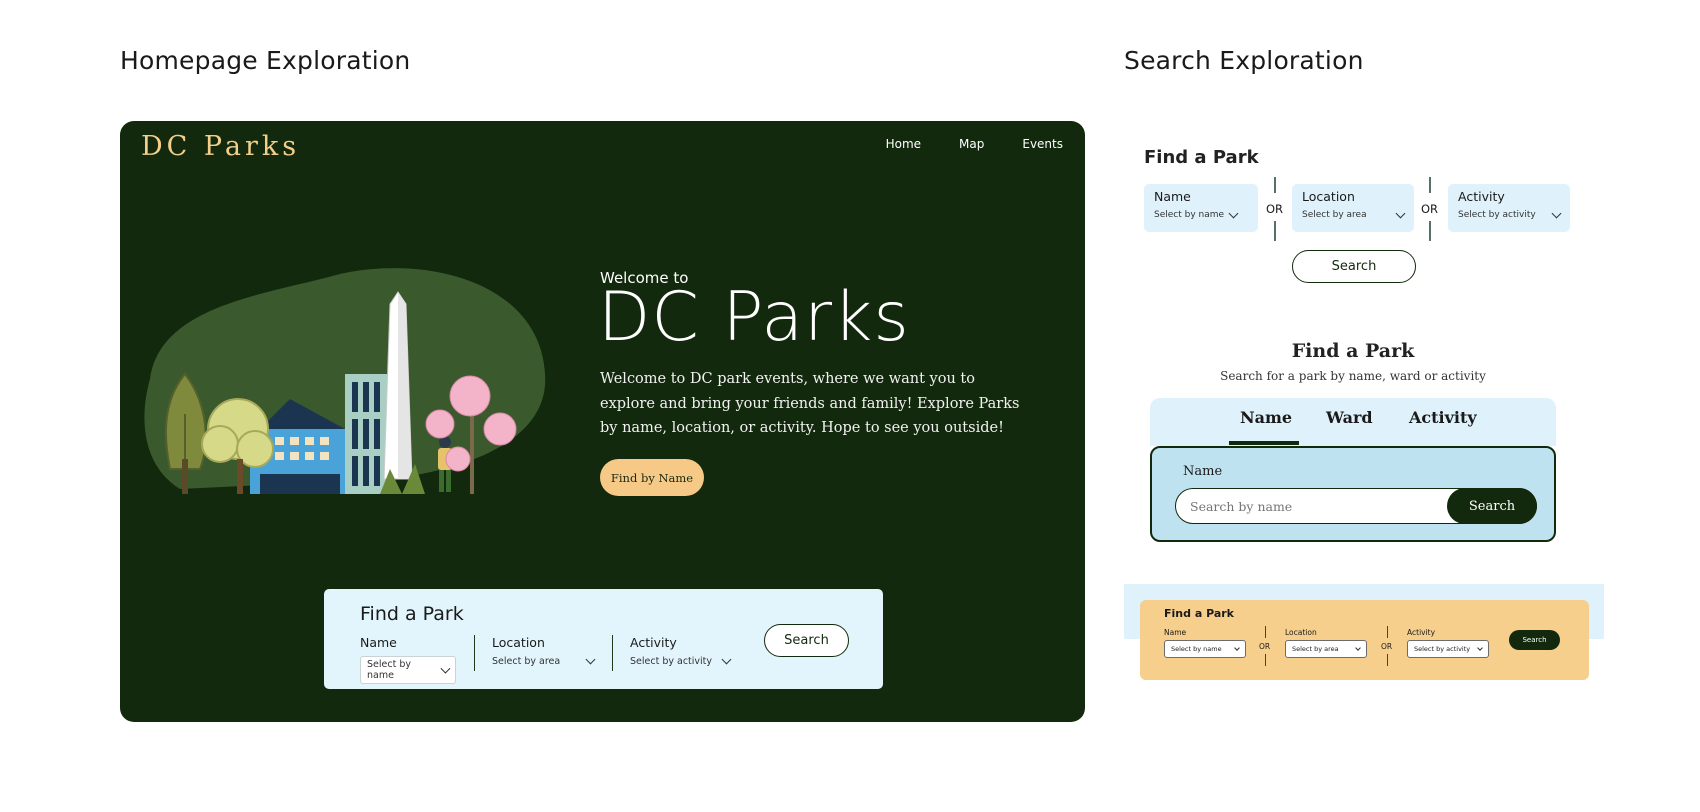 The width and height of the screenshot is (1700, 812). Describe the element at coordinates (1275, 209) in the screenshot. I see `search-v1-or-1: OR` at that location.